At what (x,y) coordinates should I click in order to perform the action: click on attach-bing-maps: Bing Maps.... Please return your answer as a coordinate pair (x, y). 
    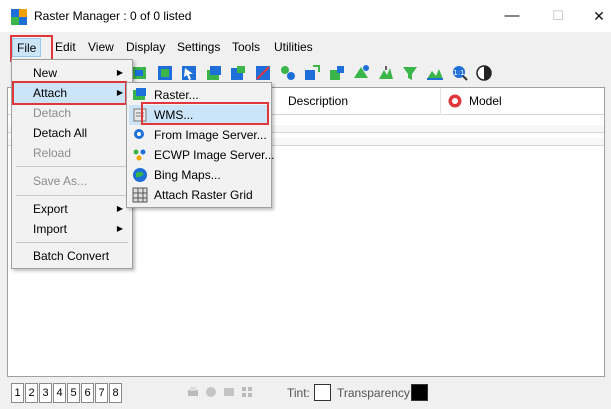
    Looking at the image, I should click on (199, 175).